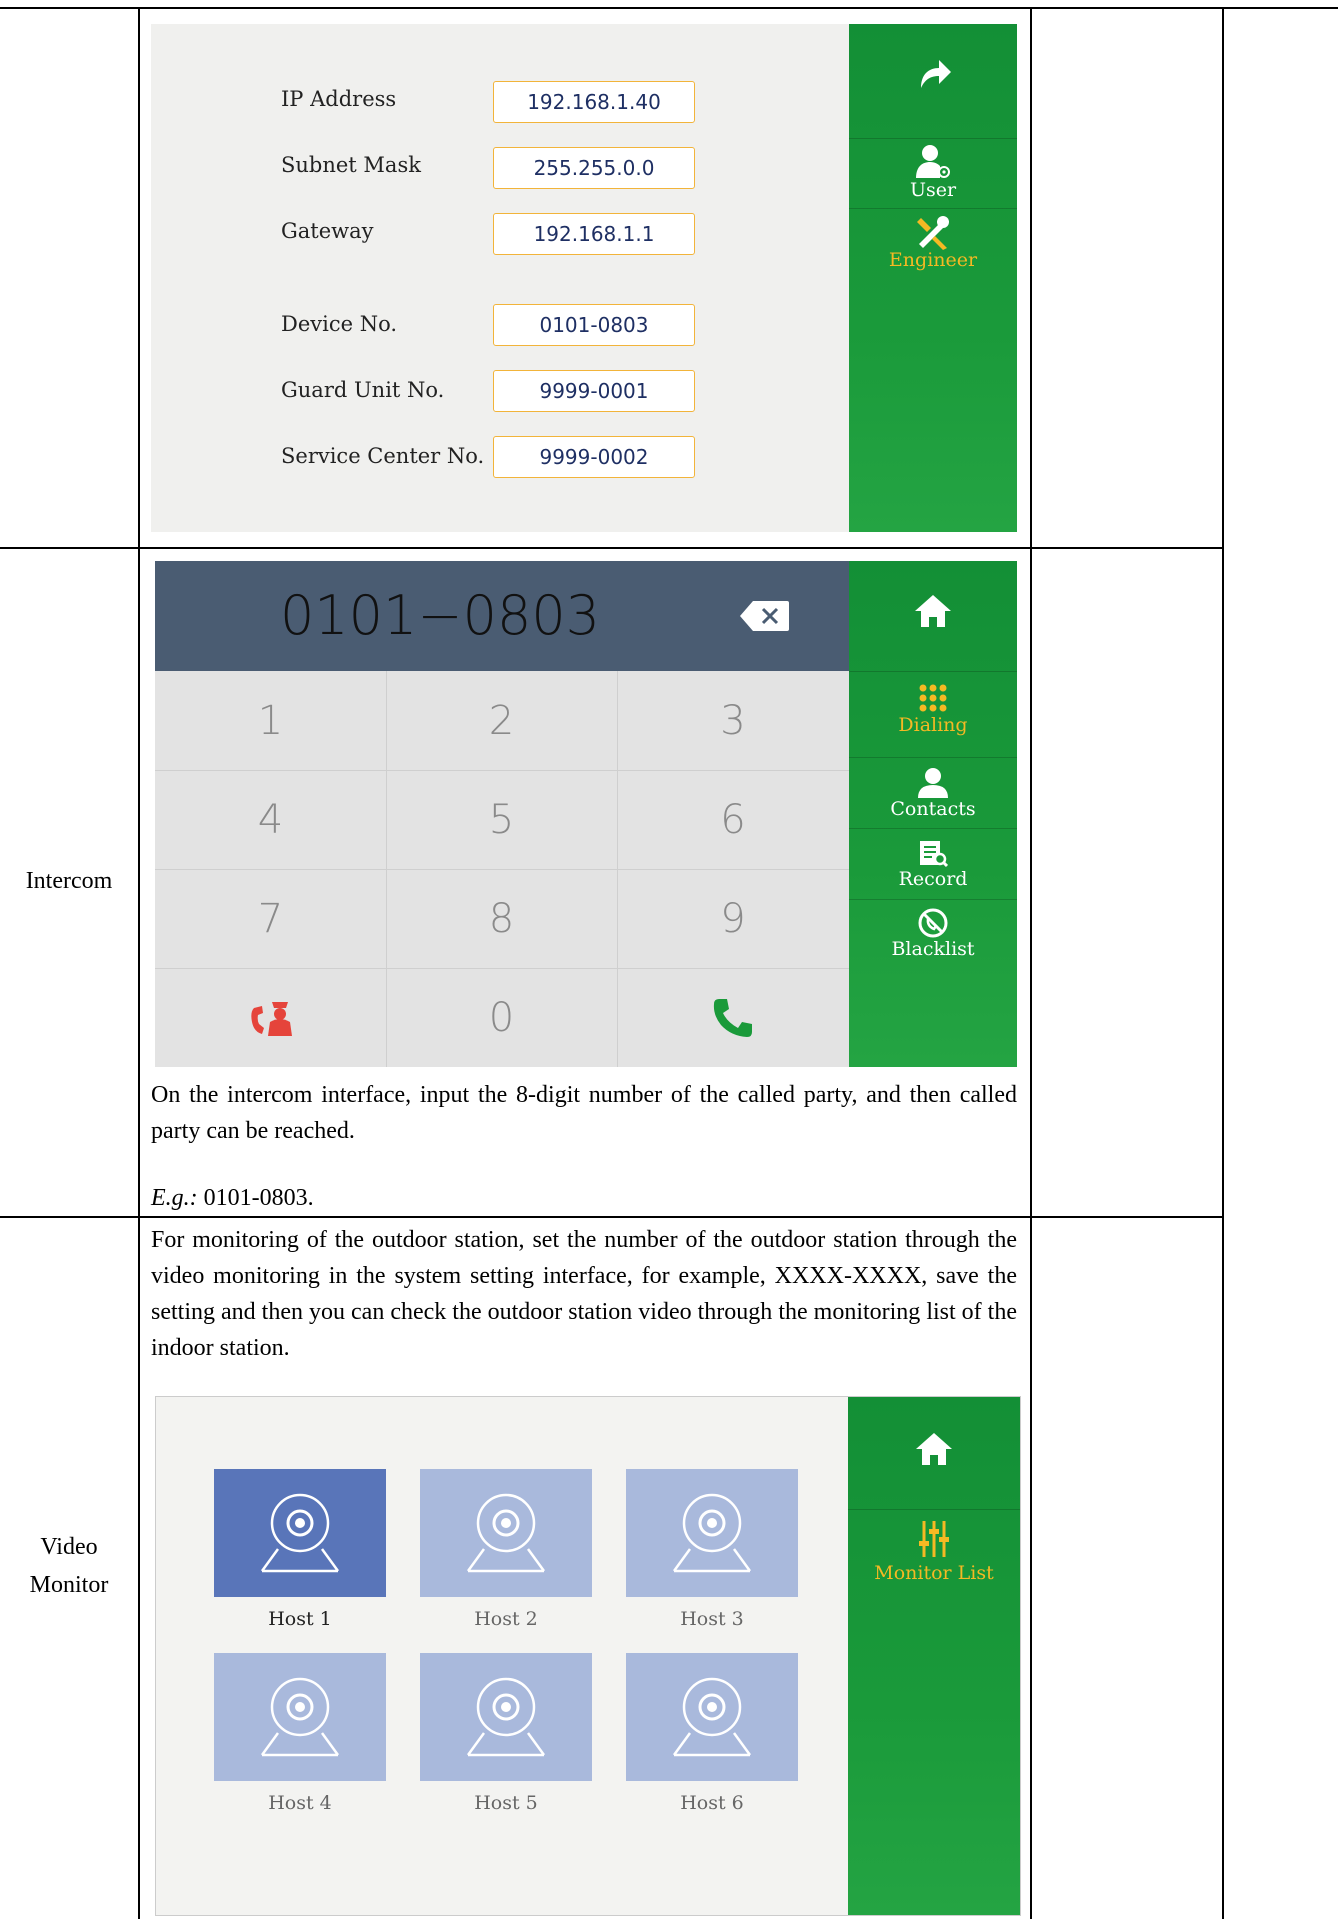 This screenshot has width=1338, height=1919. Describe the element at coordinates (440, 615) in the screenshot. I see `dialed-number: 0101−0803` at that location.